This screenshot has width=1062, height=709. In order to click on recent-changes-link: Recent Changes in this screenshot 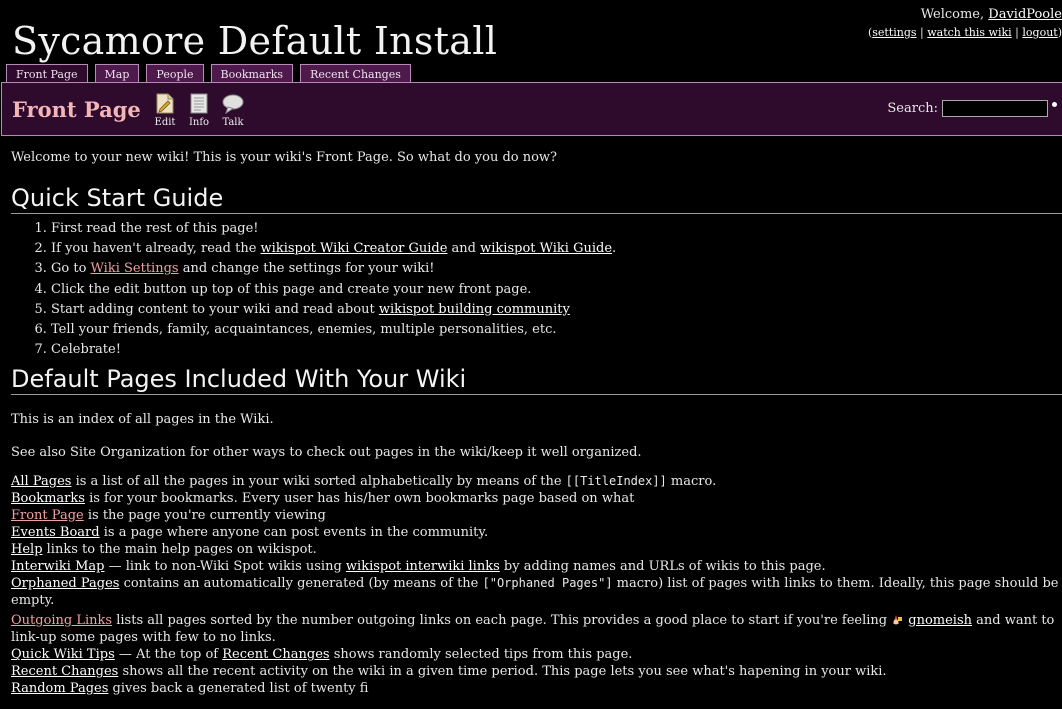, I will do `click(275, 654)`.